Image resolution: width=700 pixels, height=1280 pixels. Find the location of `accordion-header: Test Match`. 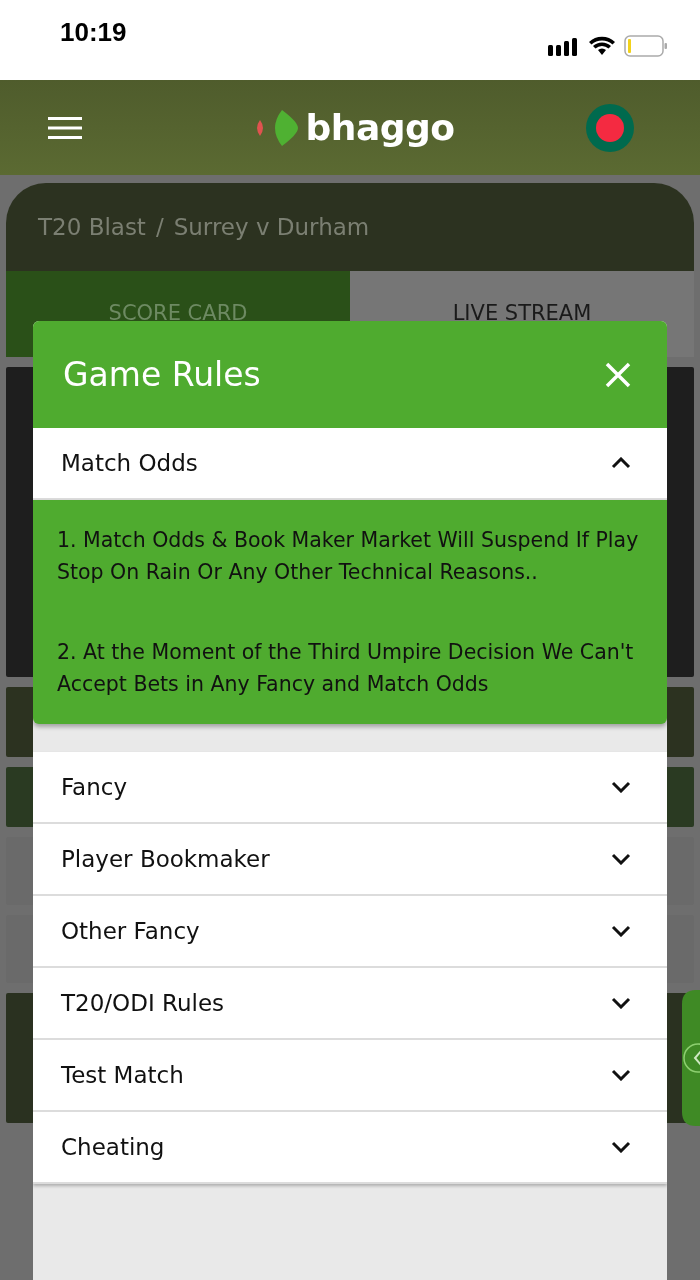

accordion-header: Test Match is located at coordinates (350, 1076).